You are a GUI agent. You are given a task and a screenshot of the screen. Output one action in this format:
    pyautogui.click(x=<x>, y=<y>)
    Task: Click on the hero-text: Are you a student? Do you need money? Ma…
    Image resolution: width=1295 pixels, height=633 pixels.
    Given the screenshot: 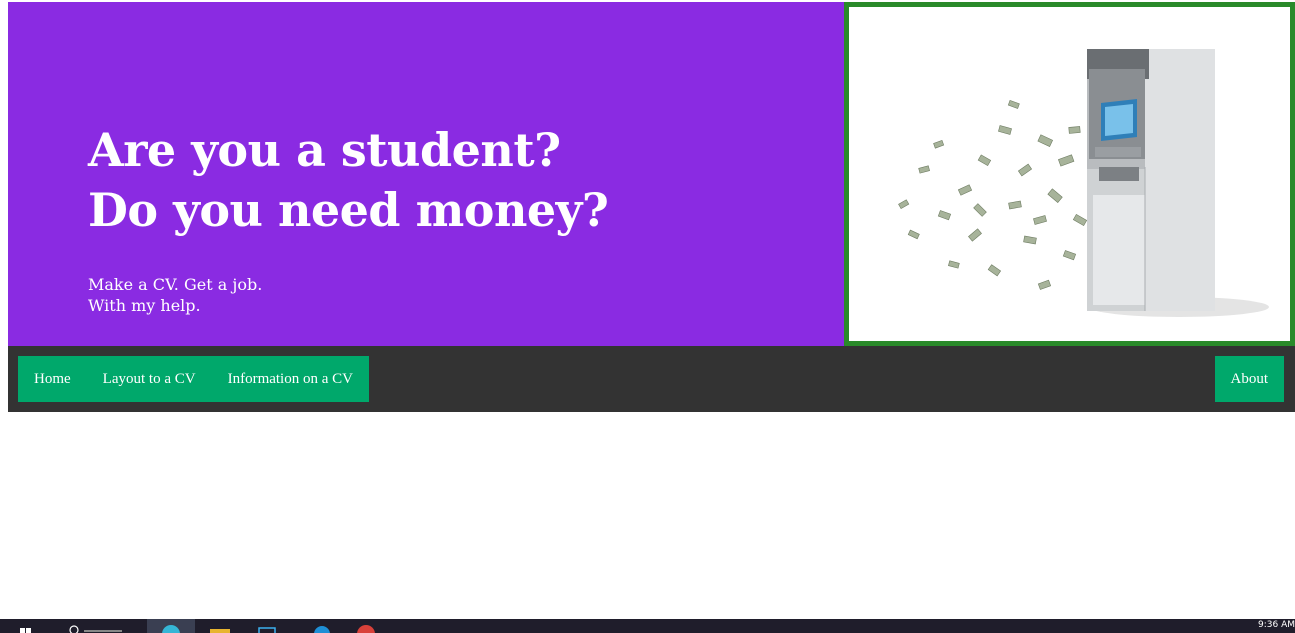 What is the action you would take?
    pyautogui.click(x=348, y=218)
    